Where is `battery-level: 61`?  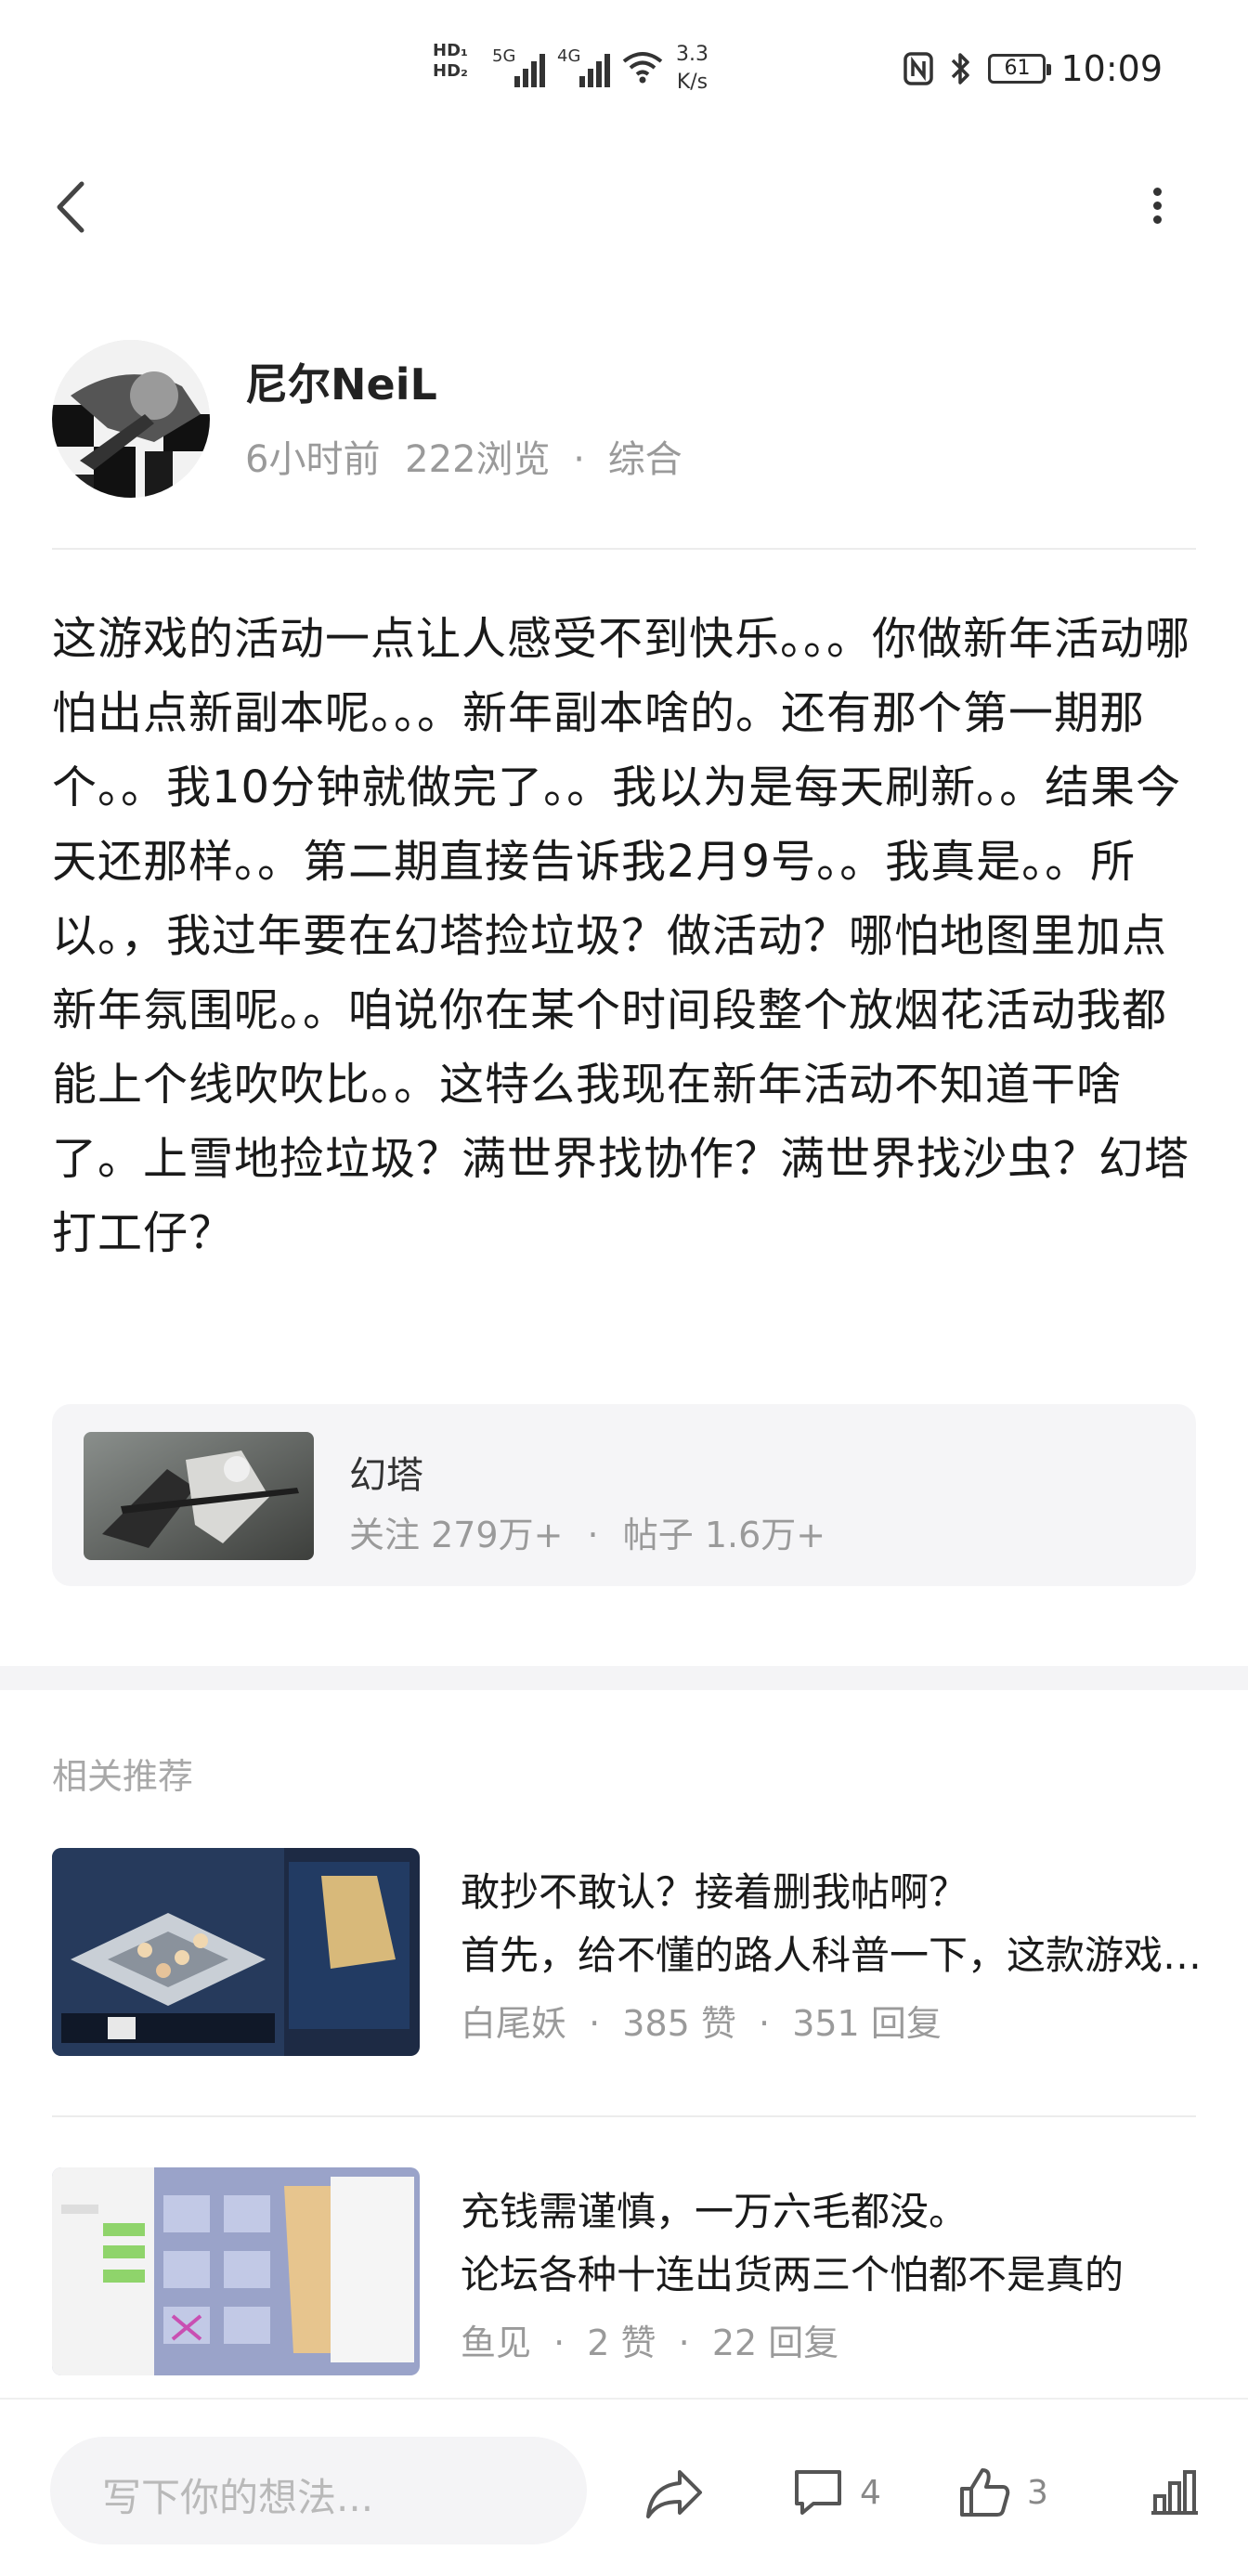
battery-level: 61 is located at coordinates (1017, 69).